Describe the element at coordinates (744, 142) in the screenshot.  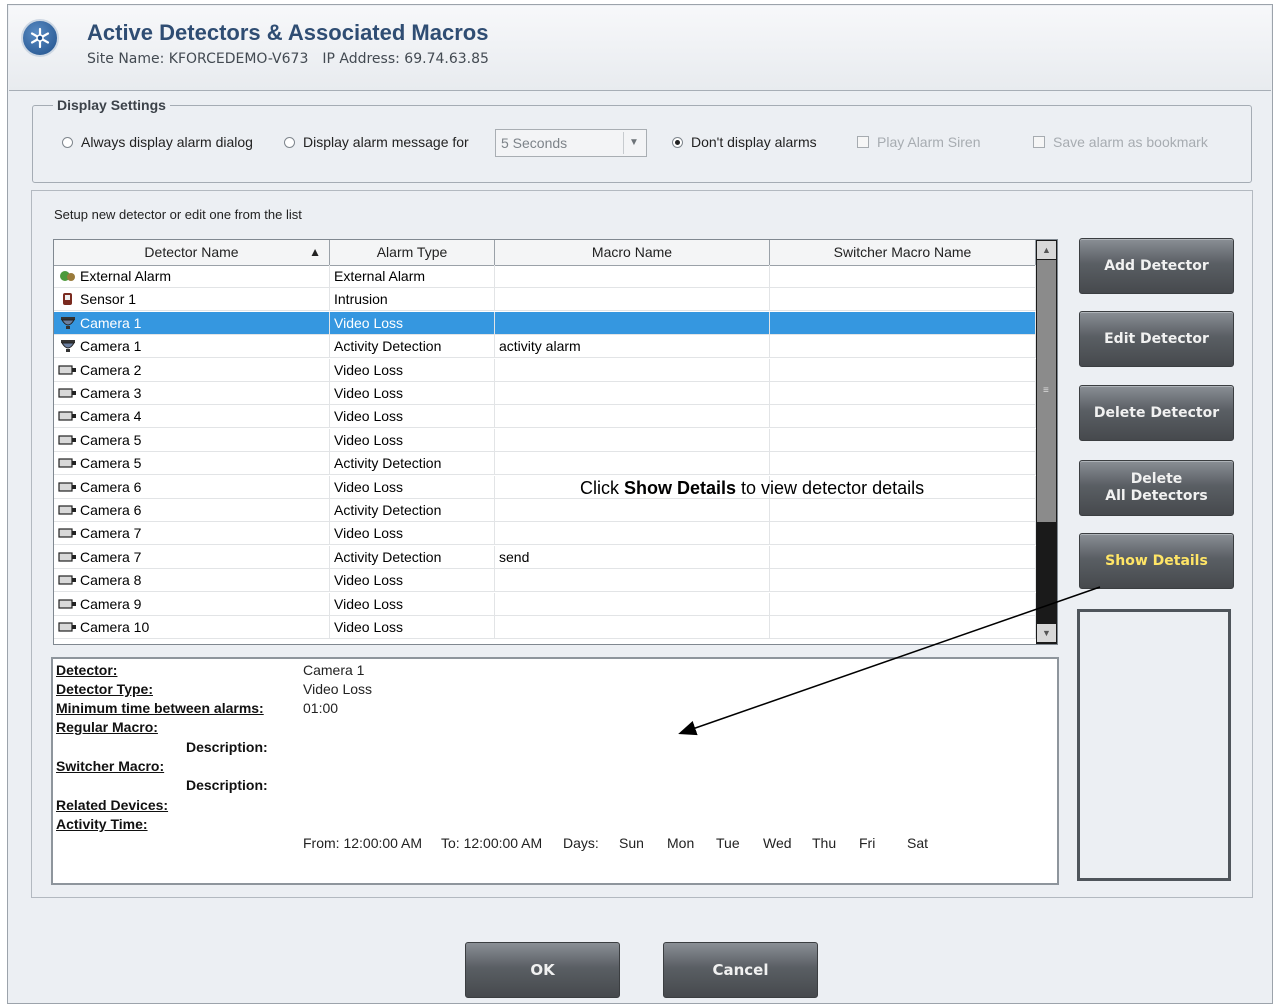
I see `dont-display-option: Don't display alarms` at that location.